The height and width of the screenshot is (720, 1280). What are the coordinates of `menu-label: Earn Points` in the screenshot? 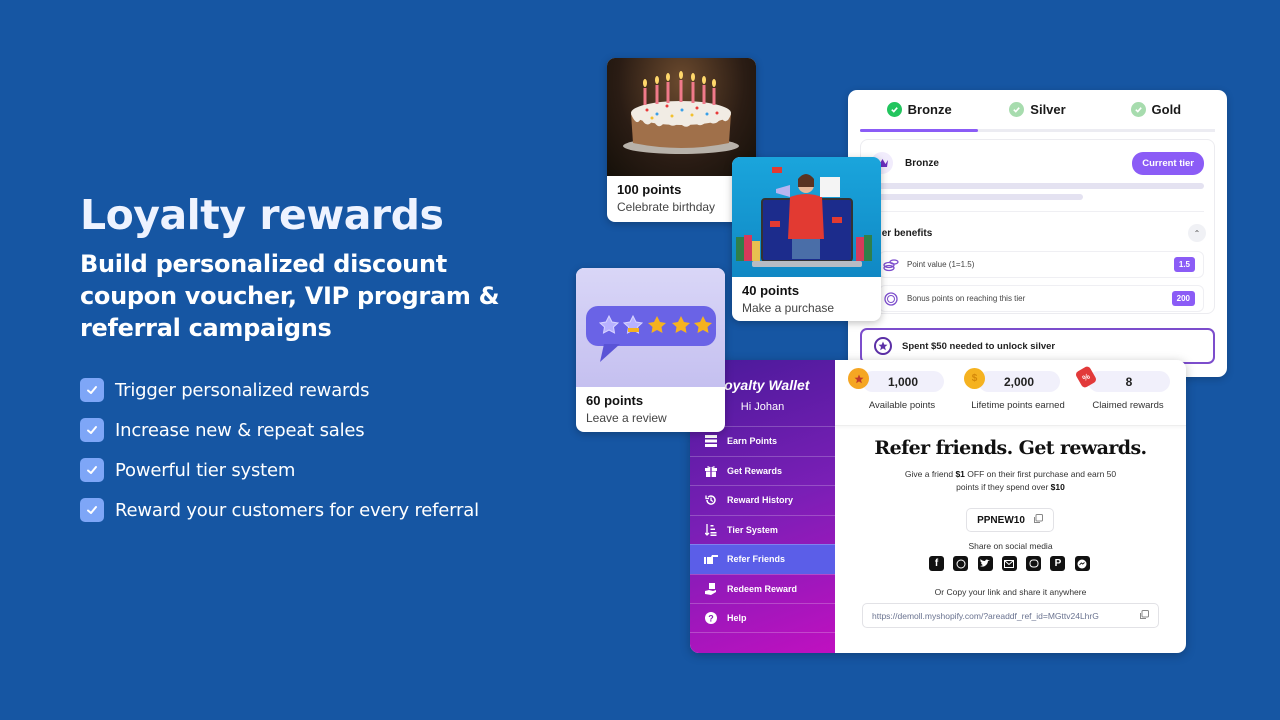 It's located at (752, 441).